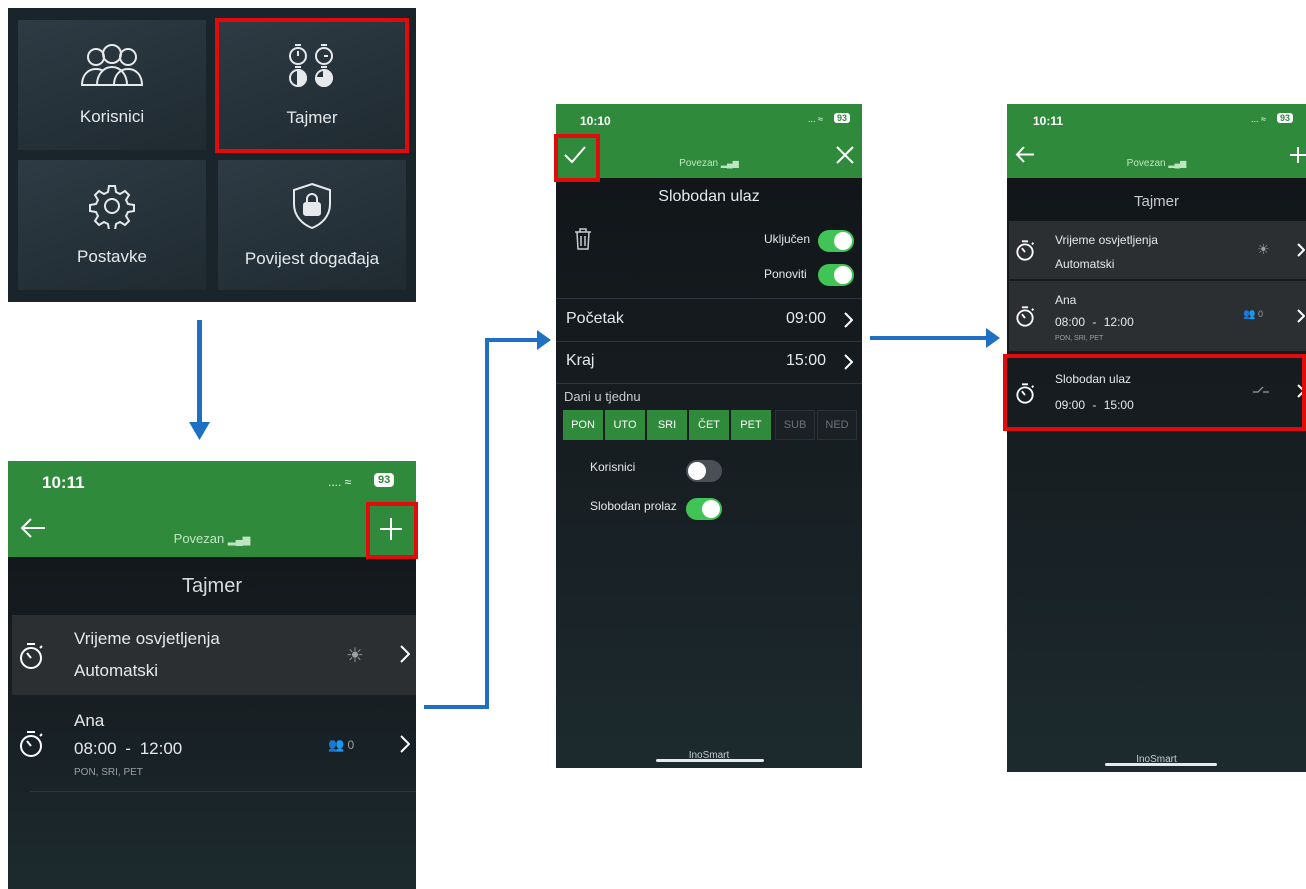 The image size is (1306, 889). Describe the element at coordinates (704, 509) in the screenshot. I see `free-pass-toggle` at that location.